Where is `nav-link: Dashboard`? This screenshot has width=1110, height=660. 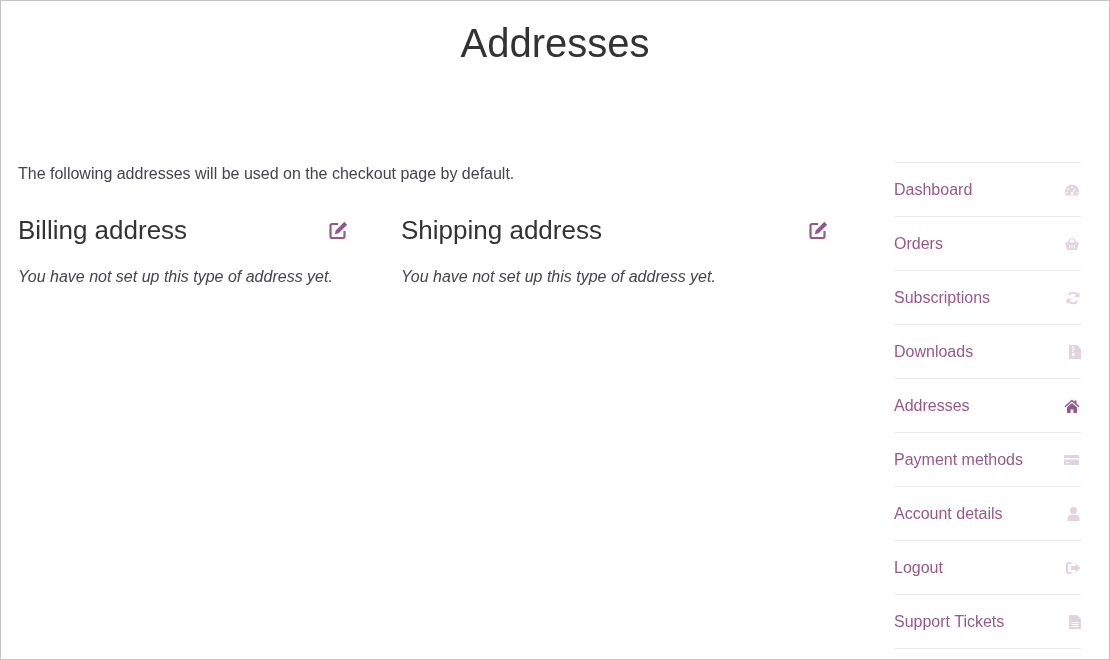 nav-link: Dashboard is located at coordinates (987, 189).